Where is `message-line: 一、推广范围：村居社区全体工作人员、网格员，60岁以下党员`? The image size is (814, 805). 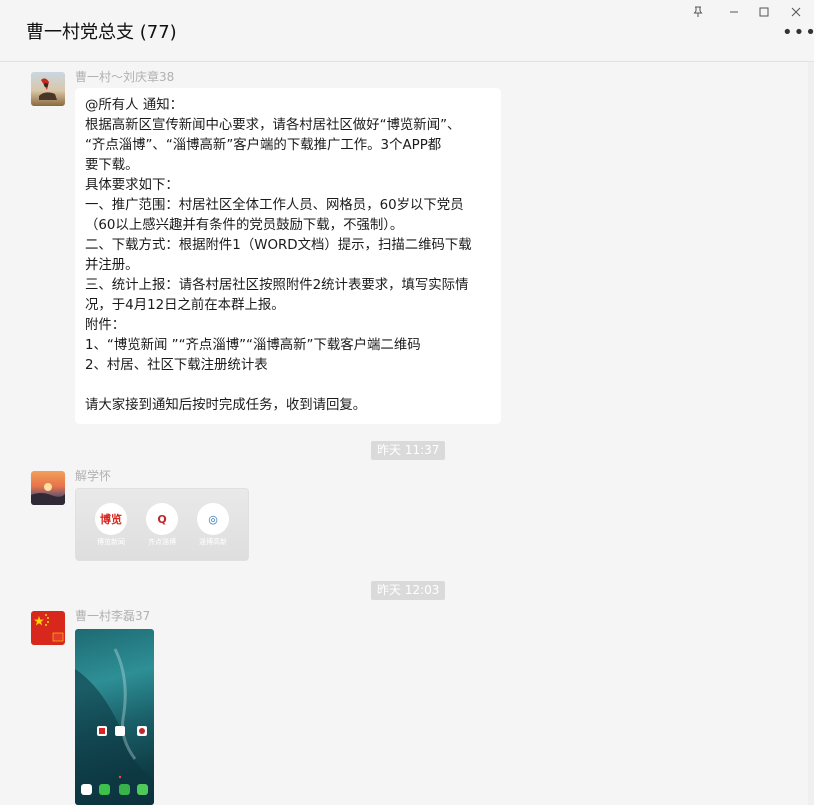 message-line: 一、推广范围：村居社区全体工作人员、网格员，60岁以下党员 is located at coordinates (274, 205).